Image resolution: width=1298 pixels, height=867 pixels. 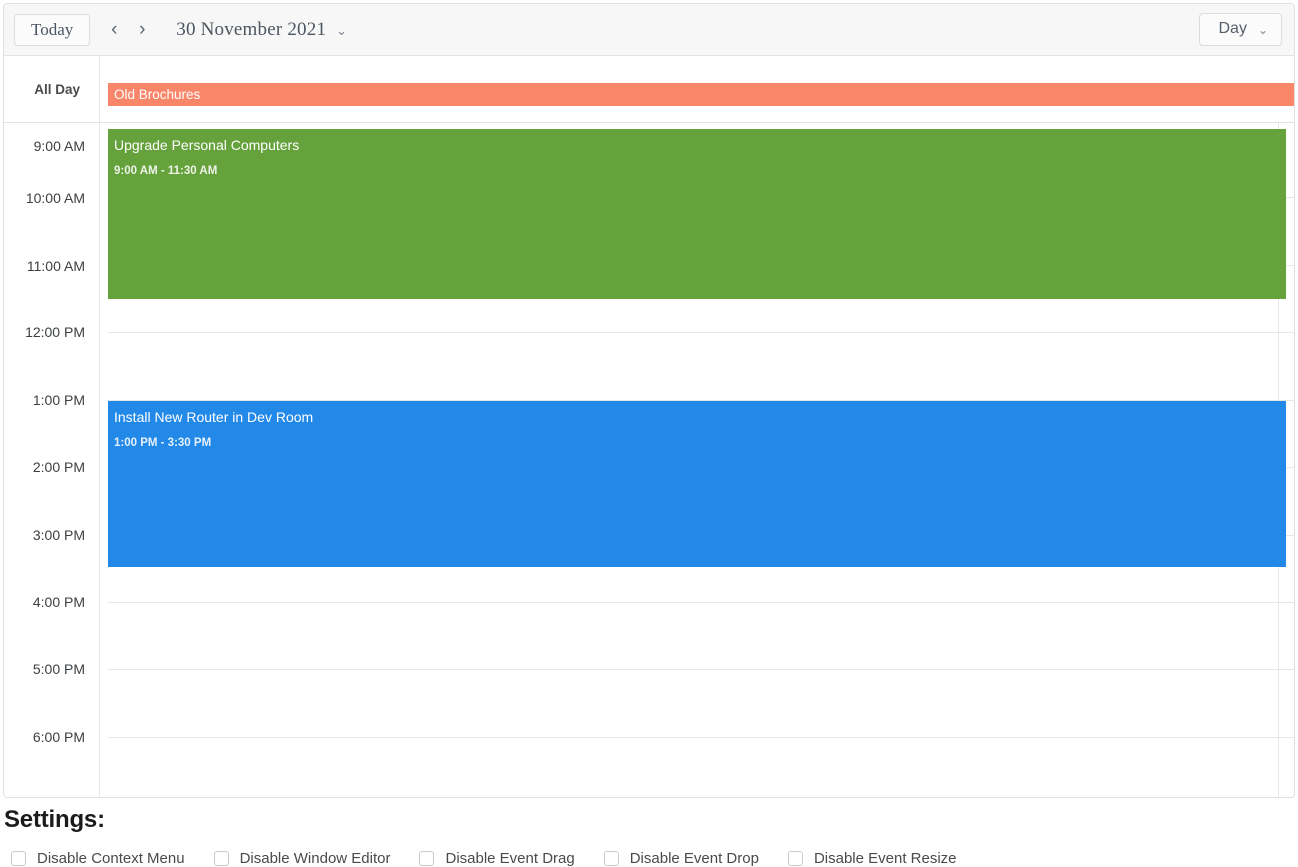 I want to click on setting-option: Disable Context Menu, so click(x=98, y=858).